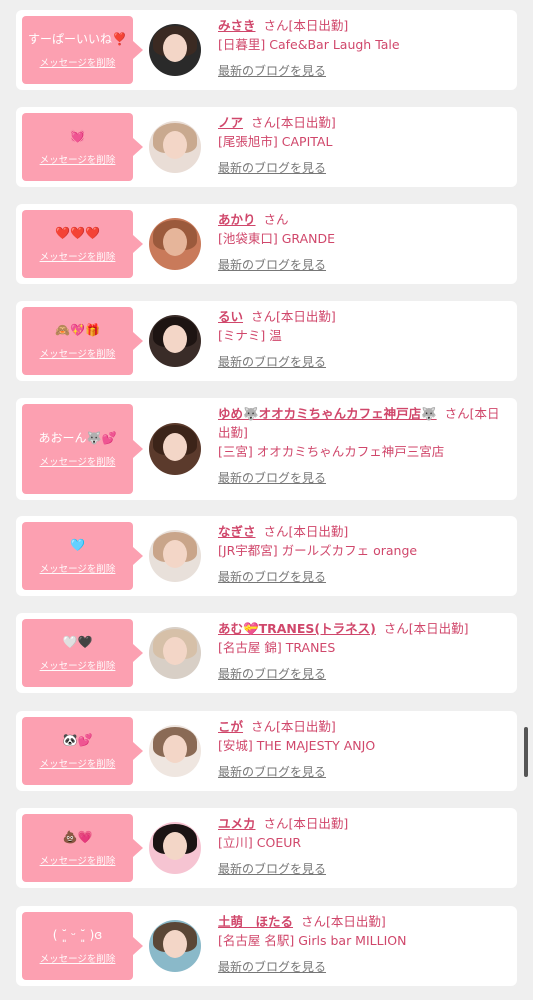  Describe the element at coordinates (297, 628) in the screenshot. I see `girl-name-link: あむ💝TRANES(トラネス)` at that location.